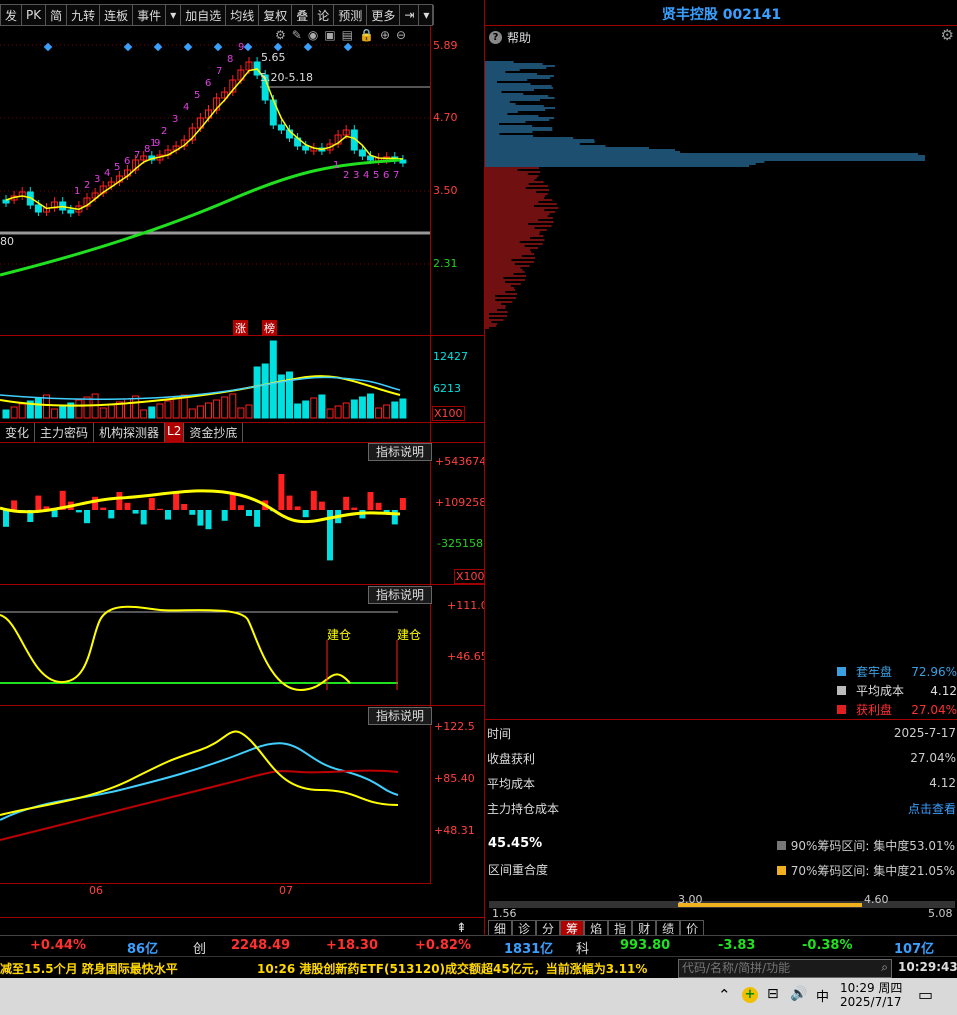 The image size is (957, 1015). I want to click on signal-line, so click(175, 648).